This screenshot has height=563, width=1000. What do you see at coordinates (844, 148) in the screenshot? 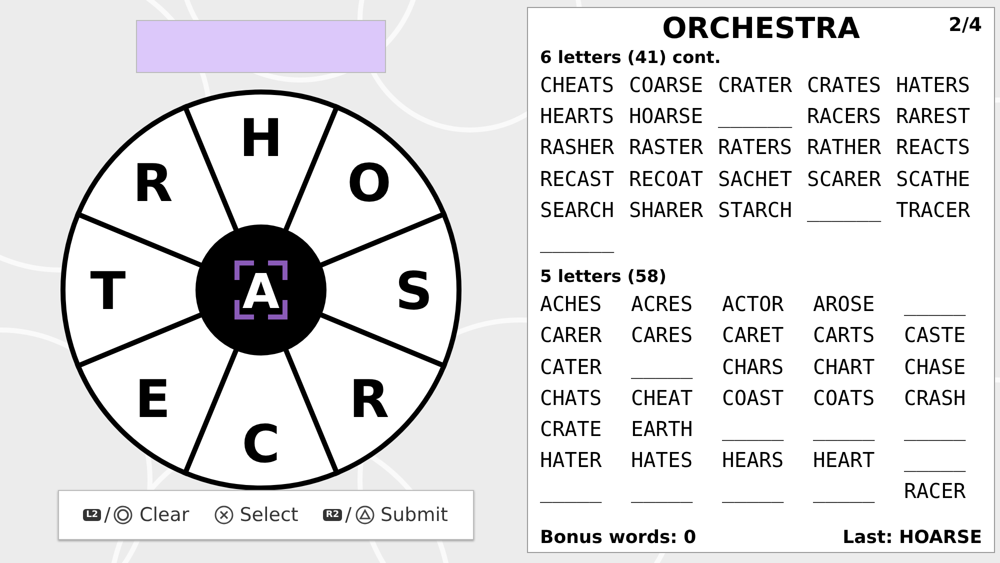
I see `word-cell-text: RATHER` at bounding box center [844, 148].